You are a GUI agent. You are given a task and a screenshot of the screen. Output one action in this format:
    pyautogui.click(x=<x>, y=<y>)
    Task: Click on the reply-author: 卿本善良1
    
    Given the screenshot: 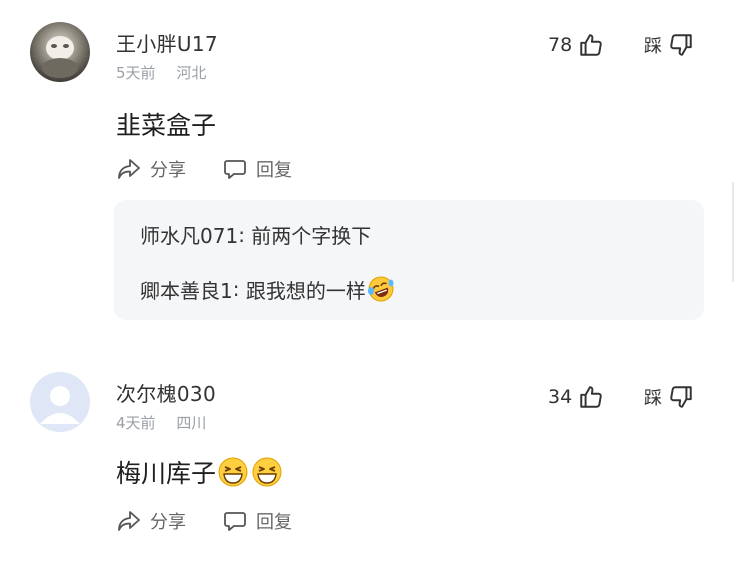 What is the action you would take?
    pyautogui.click(x=186, y=289)
    